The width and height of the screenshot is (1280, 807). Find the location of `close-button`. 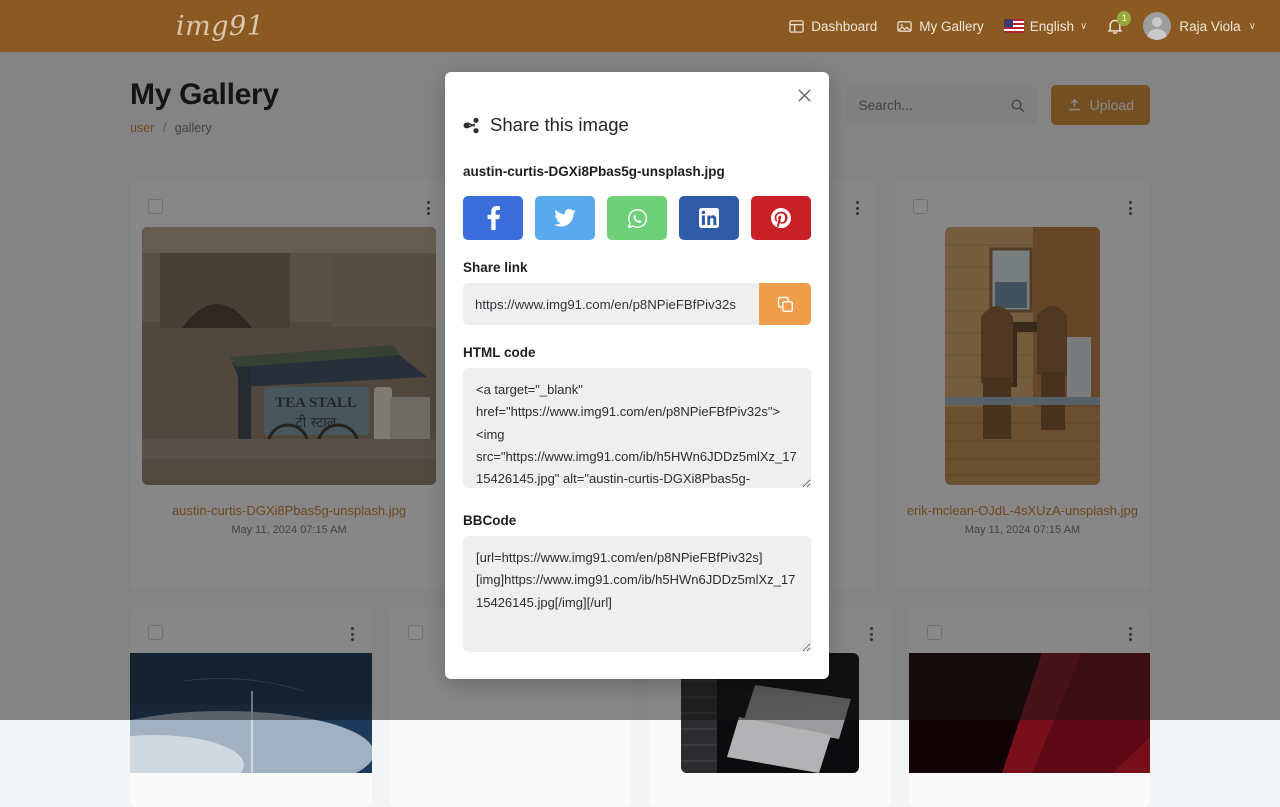

close-button is located at coordinates (804, 95).